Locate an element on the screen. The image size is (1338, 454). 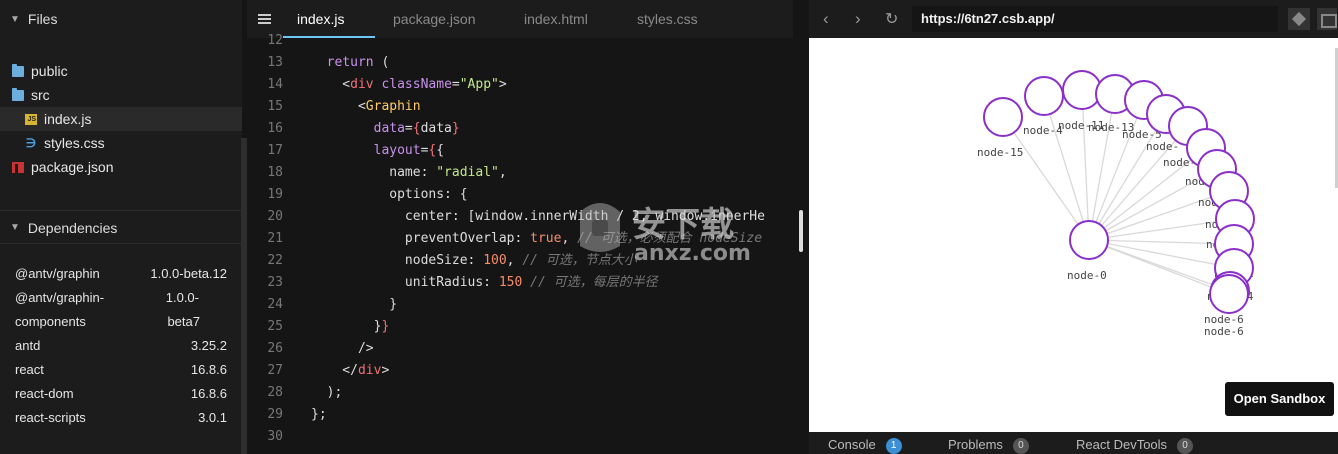
dependency-name: @antv/graphin- is located at coordinates (60, 297).